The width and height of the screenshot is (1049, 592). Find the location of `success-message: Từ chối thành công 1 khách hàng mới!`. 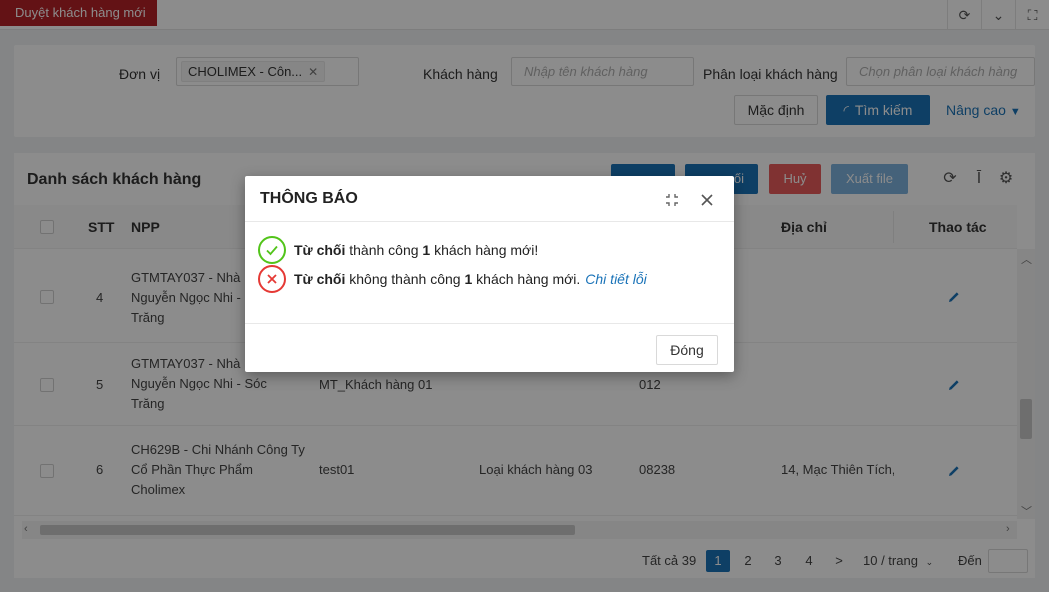

success-message: Từ chối thành công 1 khách hàng mới! is located at coordinates (398, 250).